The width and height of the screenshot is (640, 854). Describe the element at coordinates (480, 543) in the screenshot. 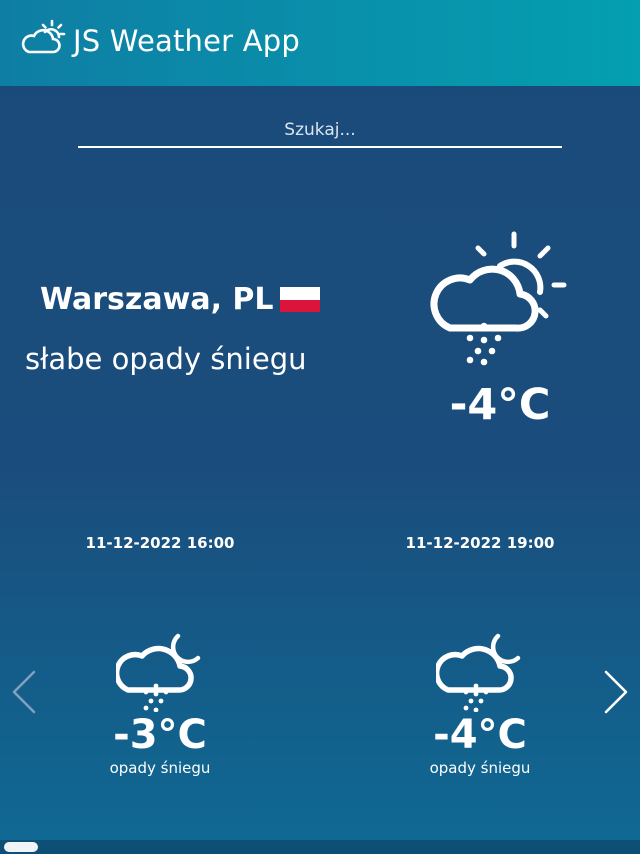

I see `forecast-datetime: 11-12-2022 19:00` at that location.